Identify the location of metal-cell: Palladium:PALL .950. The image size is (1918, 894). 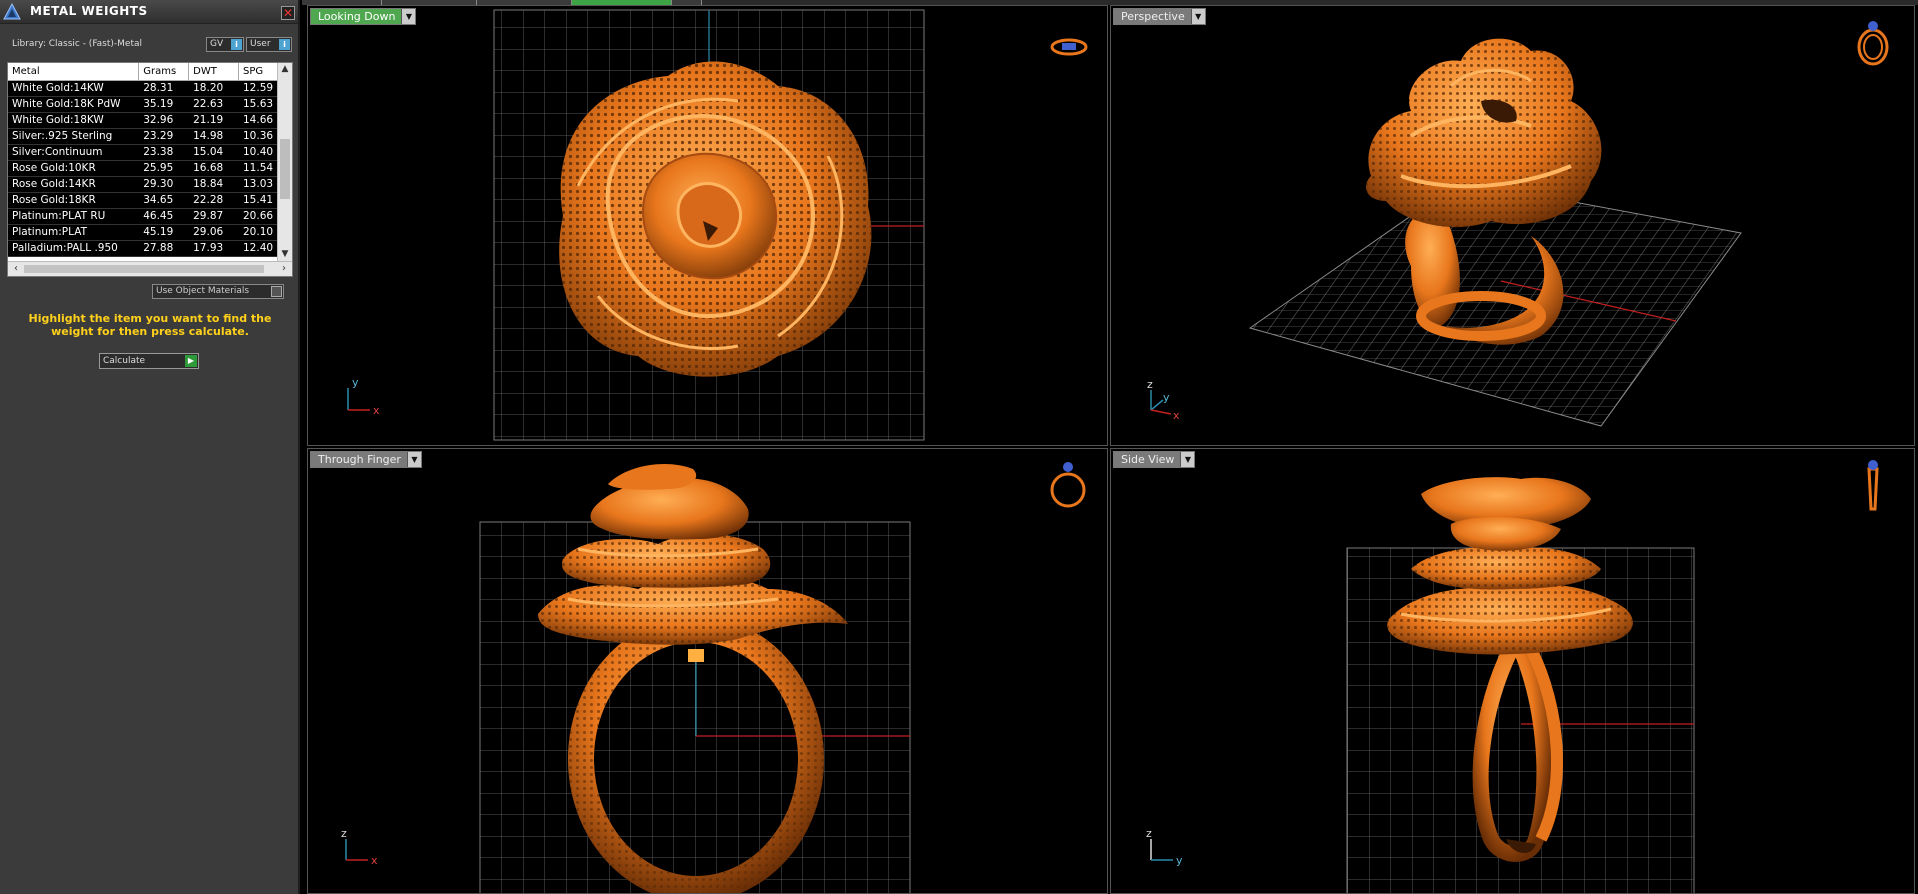
(74, 248).